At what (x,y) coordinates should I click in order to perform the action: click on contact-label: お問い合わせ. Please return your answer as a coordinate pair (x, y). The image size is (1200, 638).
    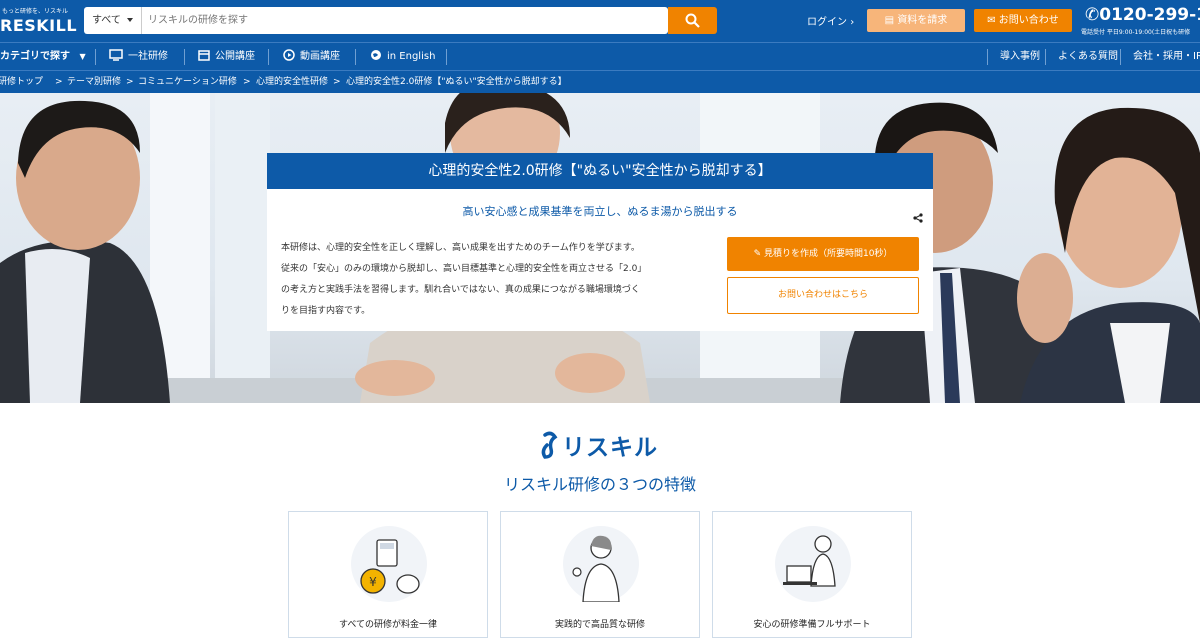
    Looking at the image, I should click on (1028, 20).